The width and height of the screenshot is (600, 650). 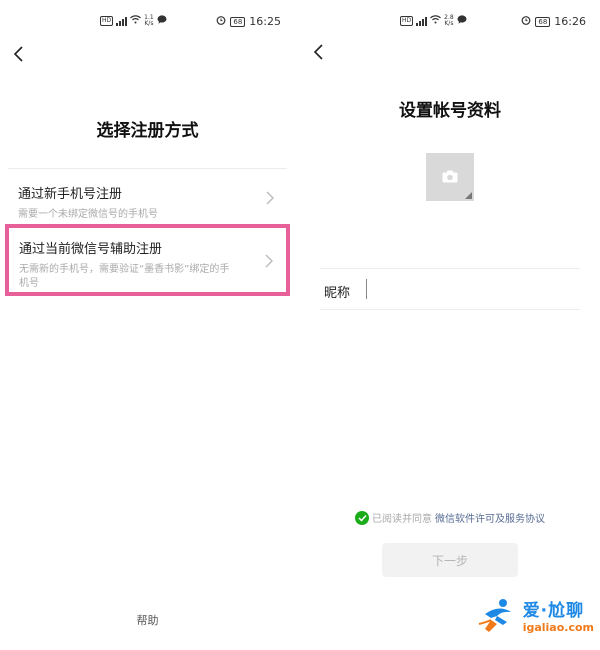 I want to click on status-bar: HD 1.1 K/s 68 16:25, so click(x=147, y=22).